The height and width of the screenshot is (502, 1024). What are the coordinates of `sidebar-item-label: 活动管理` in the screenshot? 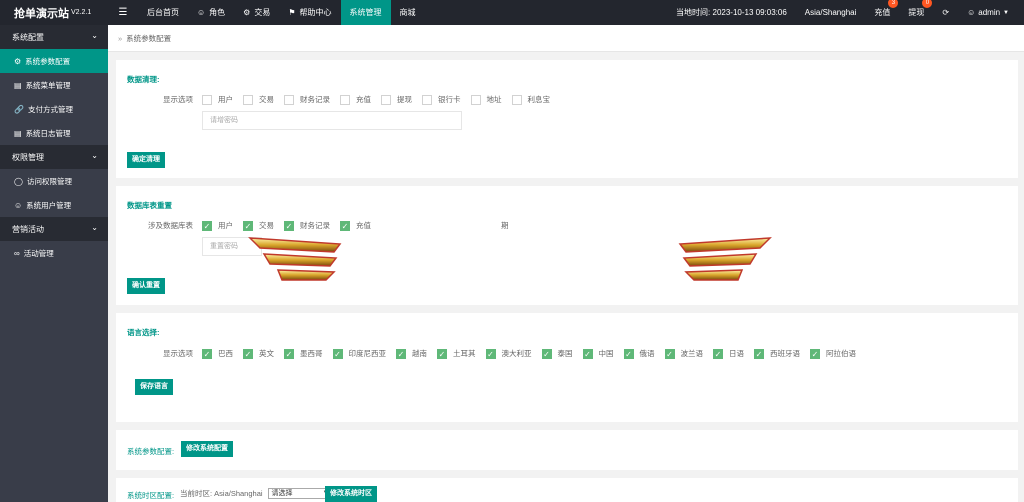 It's located at (38, 253).